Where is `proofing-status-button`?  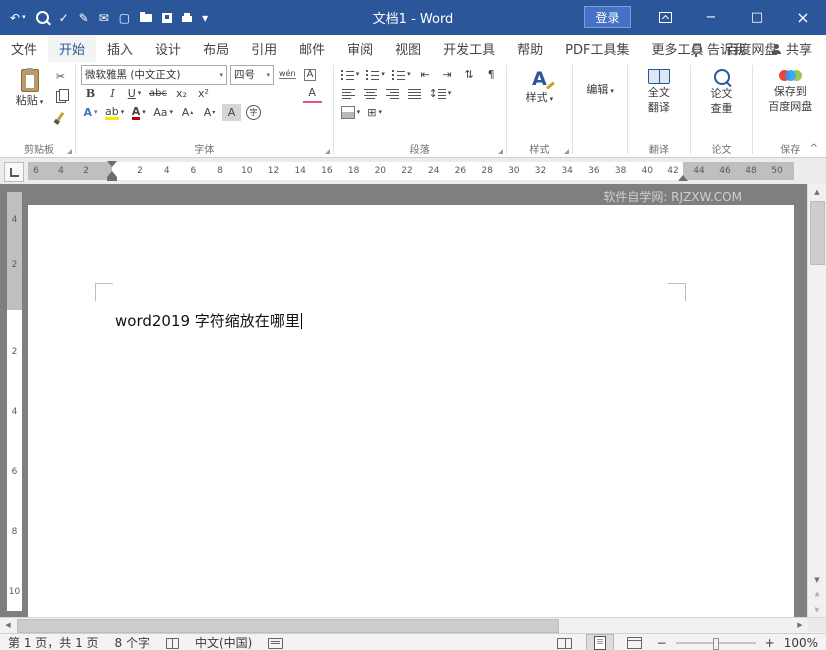
proofing-status-button is located at coordinates (172, 643).